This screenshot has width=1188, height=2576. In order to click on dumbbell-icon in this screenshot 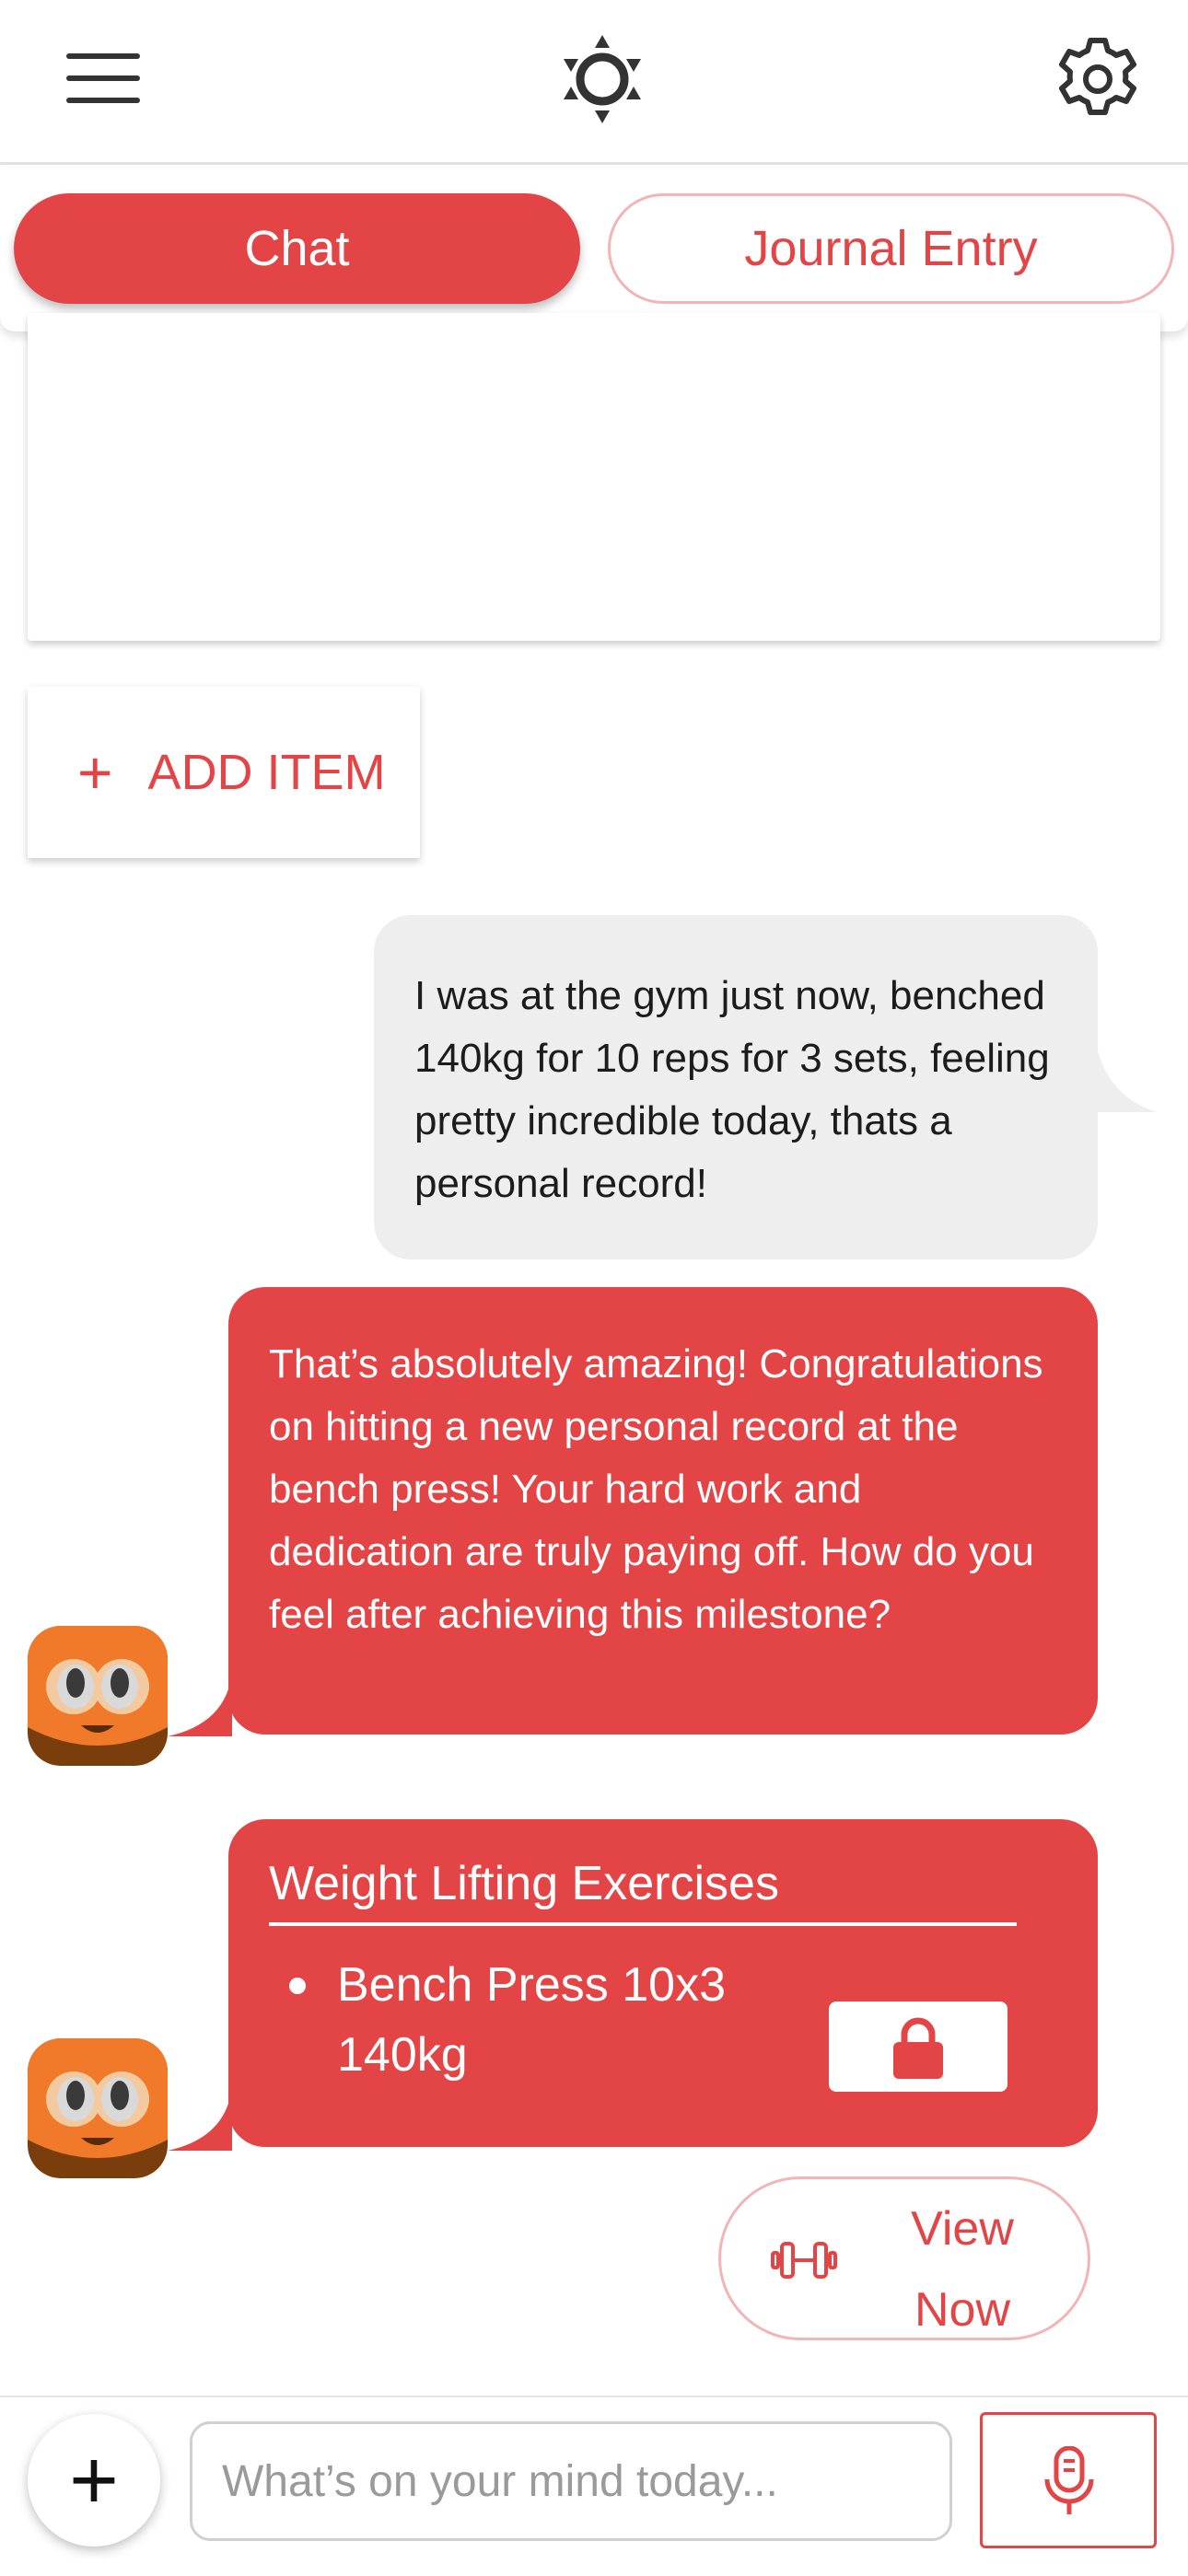, I will do `click(804, 2260)`.